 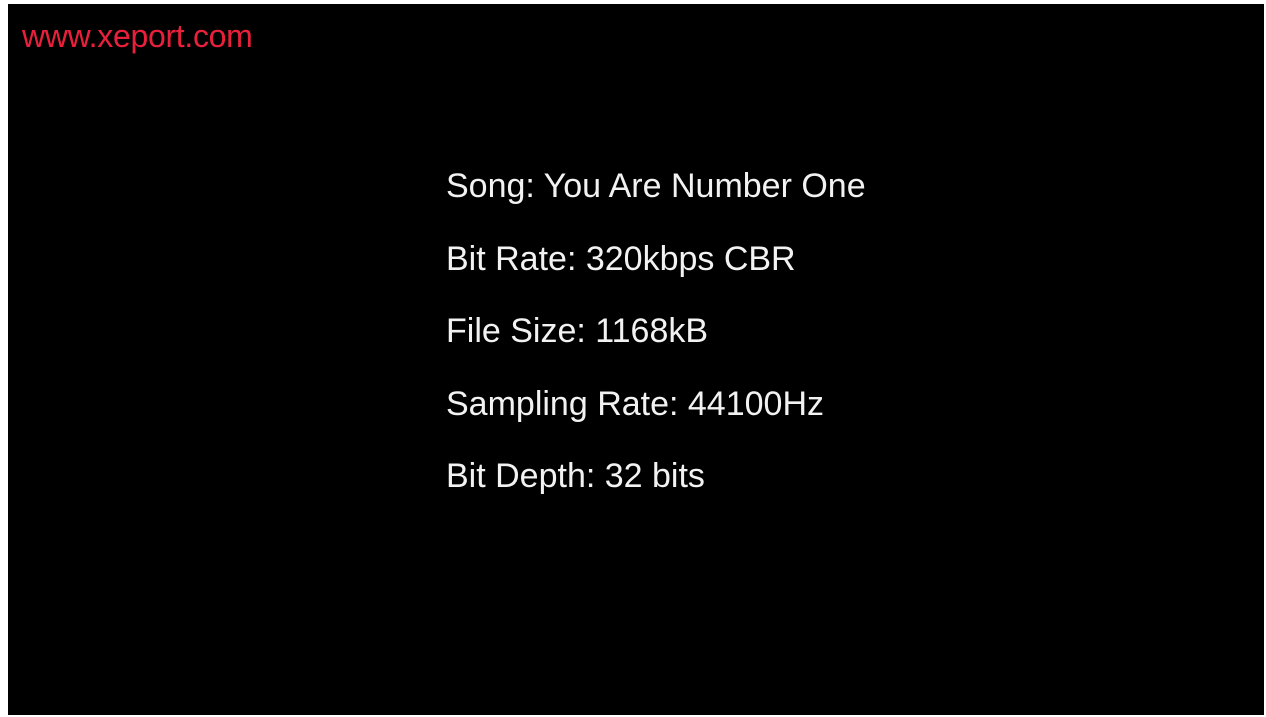 I want to click on song-title-line: Song: You Are Number One, so click(x=656, y=186).